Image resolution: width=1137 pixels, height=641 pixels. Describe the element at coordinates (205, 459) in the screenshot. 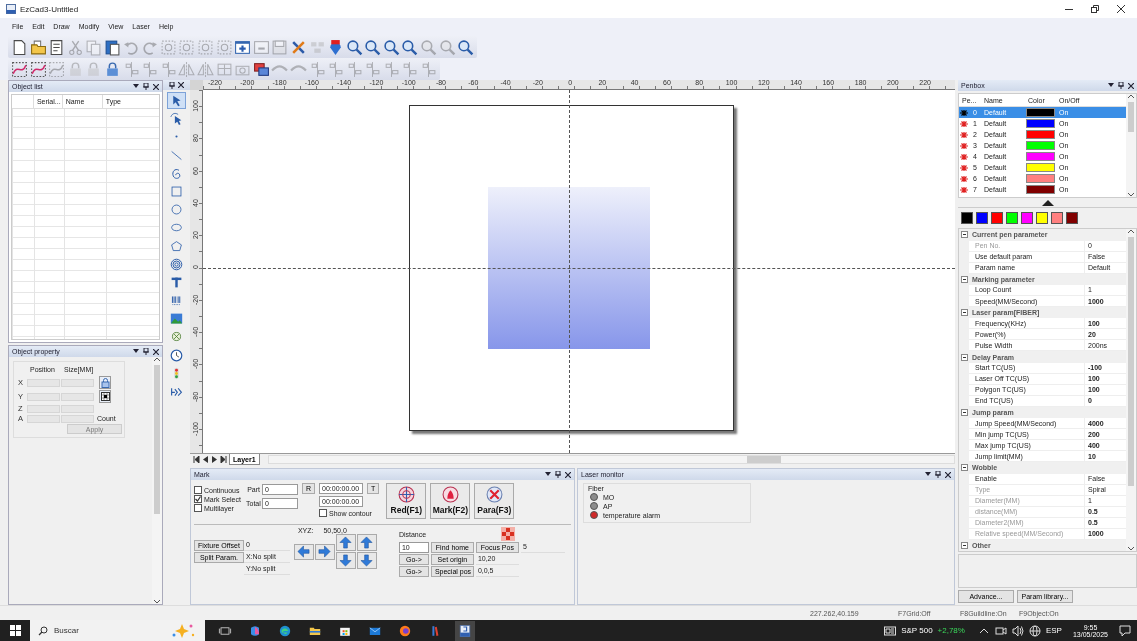

I see `previous-icon` at that location.